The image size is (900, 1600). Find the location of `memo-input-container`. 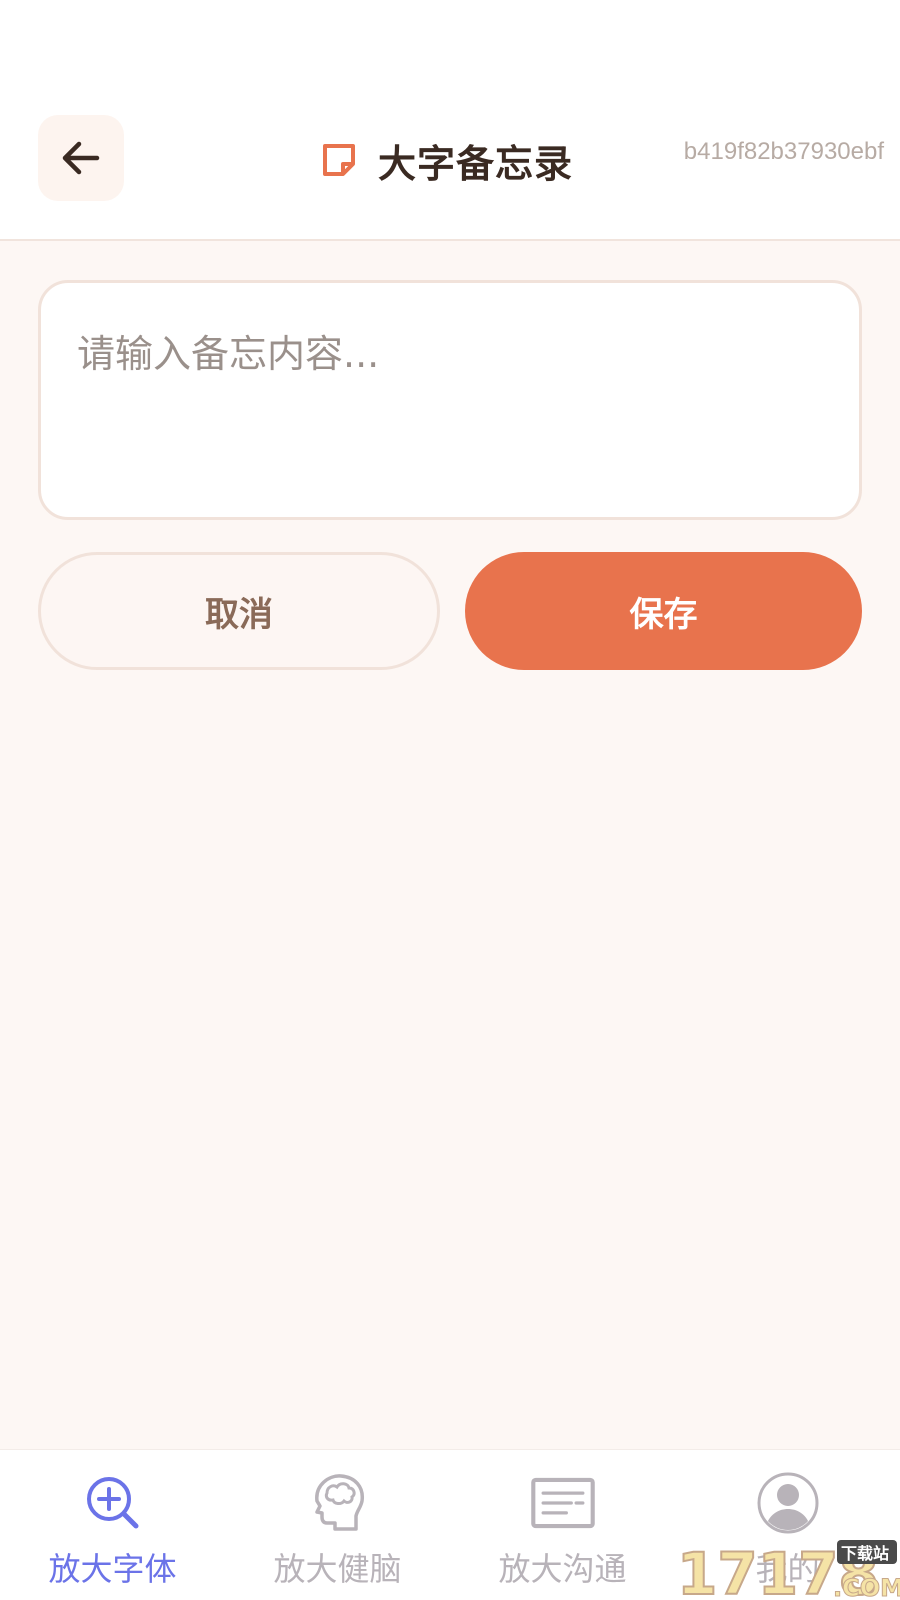

memo-input-container is located at coordinates (450, 400).